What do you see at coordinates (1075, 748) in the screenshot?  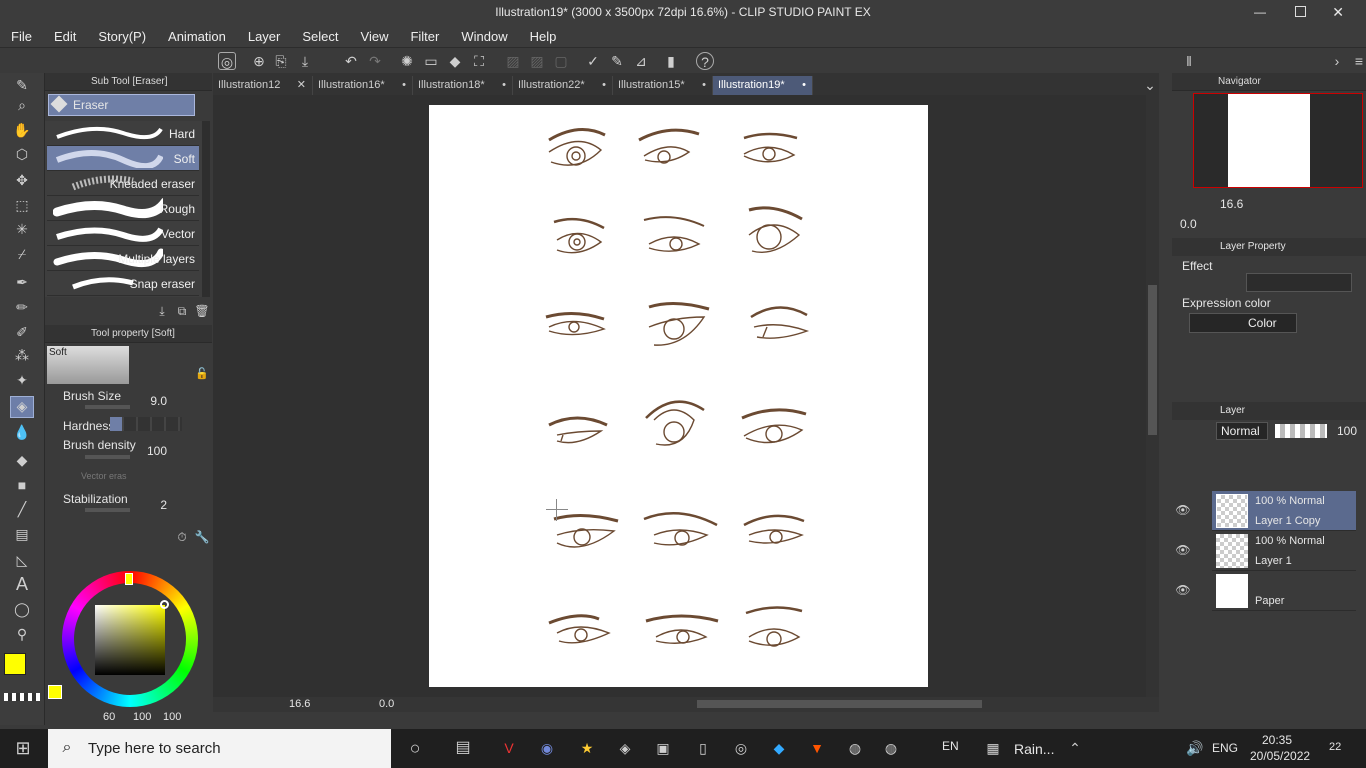 I see `tray-chevron-icon: ⌃` at bounding box center [1075, 748].